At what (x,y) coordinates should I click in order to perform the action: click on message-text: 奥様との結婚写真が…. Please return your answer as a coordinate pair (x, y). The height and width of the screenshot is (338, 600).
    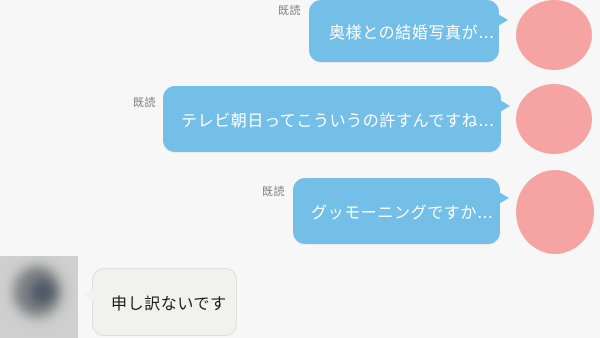
    Looking at the image, I should click on (412, 32).